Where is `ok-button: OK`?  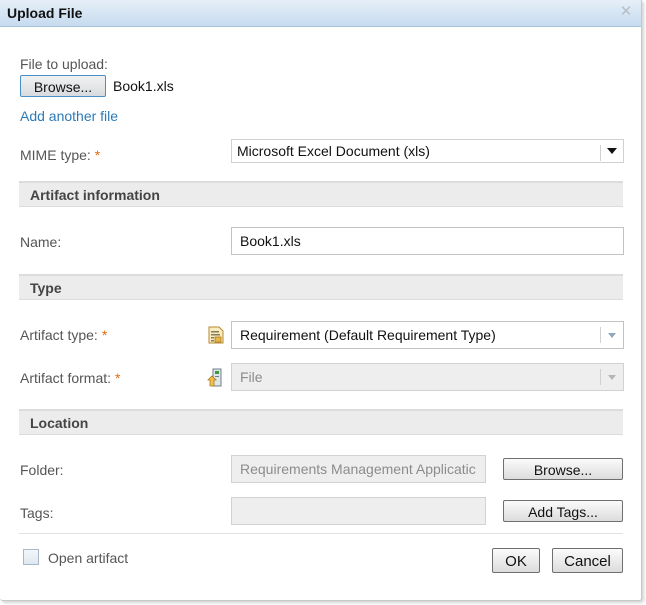 ok-button: OK is located at coordinates (516, 560).